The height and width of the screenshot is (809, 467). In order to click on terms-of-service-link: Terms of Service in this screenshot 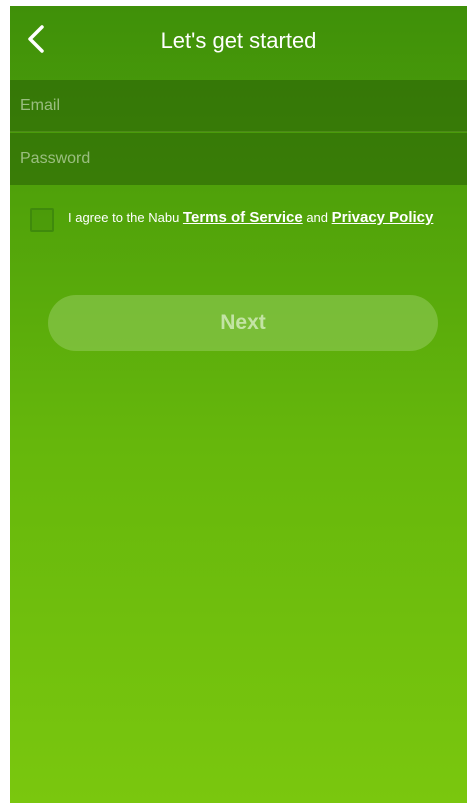, I will do `click(243, 217)`.